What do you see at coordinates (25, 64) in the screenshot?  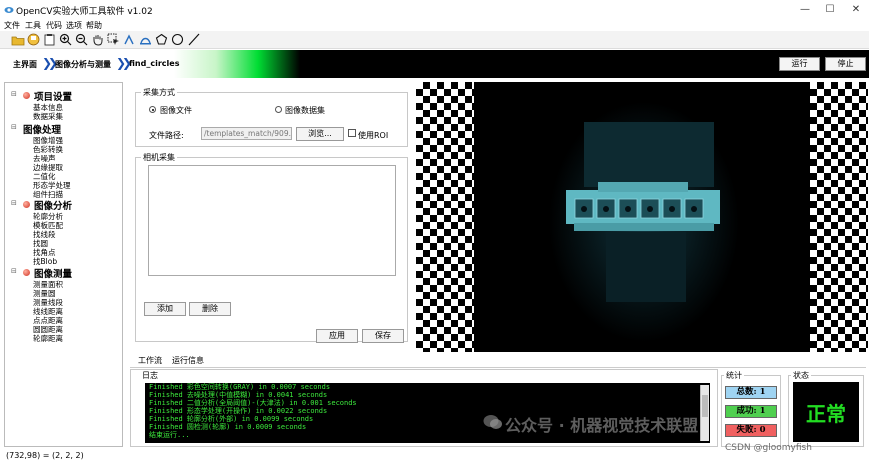 I see `breadcrumb-home: 主界面` at bounding box center [25, 64].